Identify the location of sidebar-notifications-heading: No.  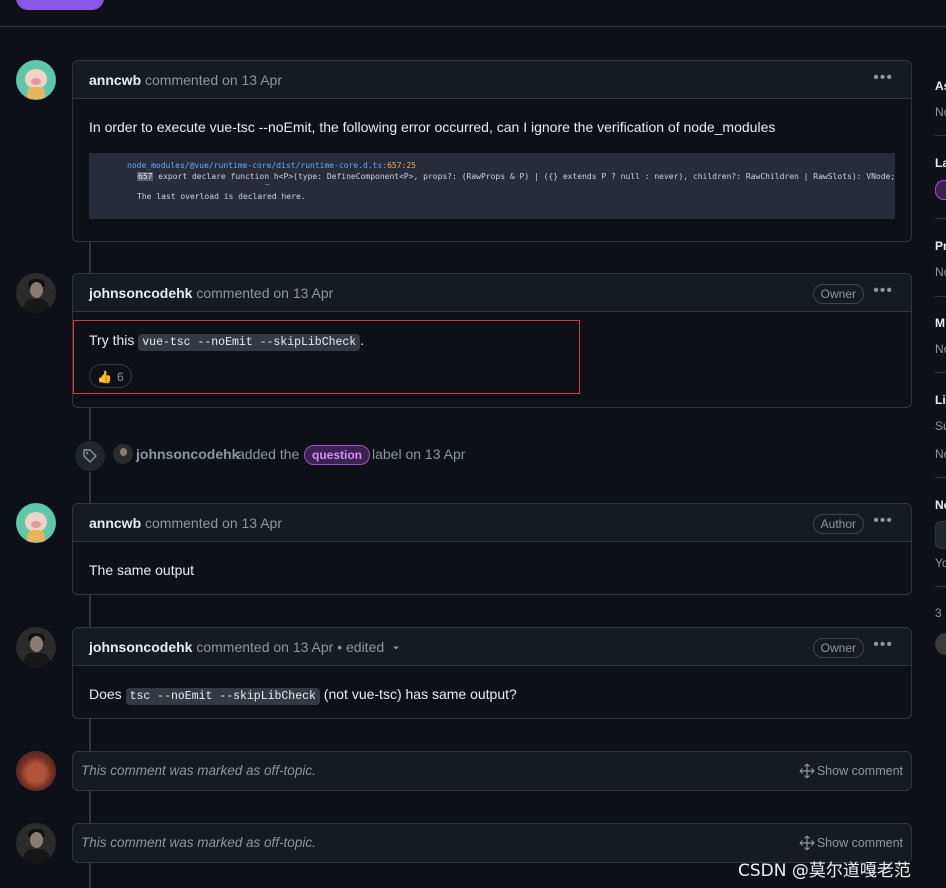
(940, 505).